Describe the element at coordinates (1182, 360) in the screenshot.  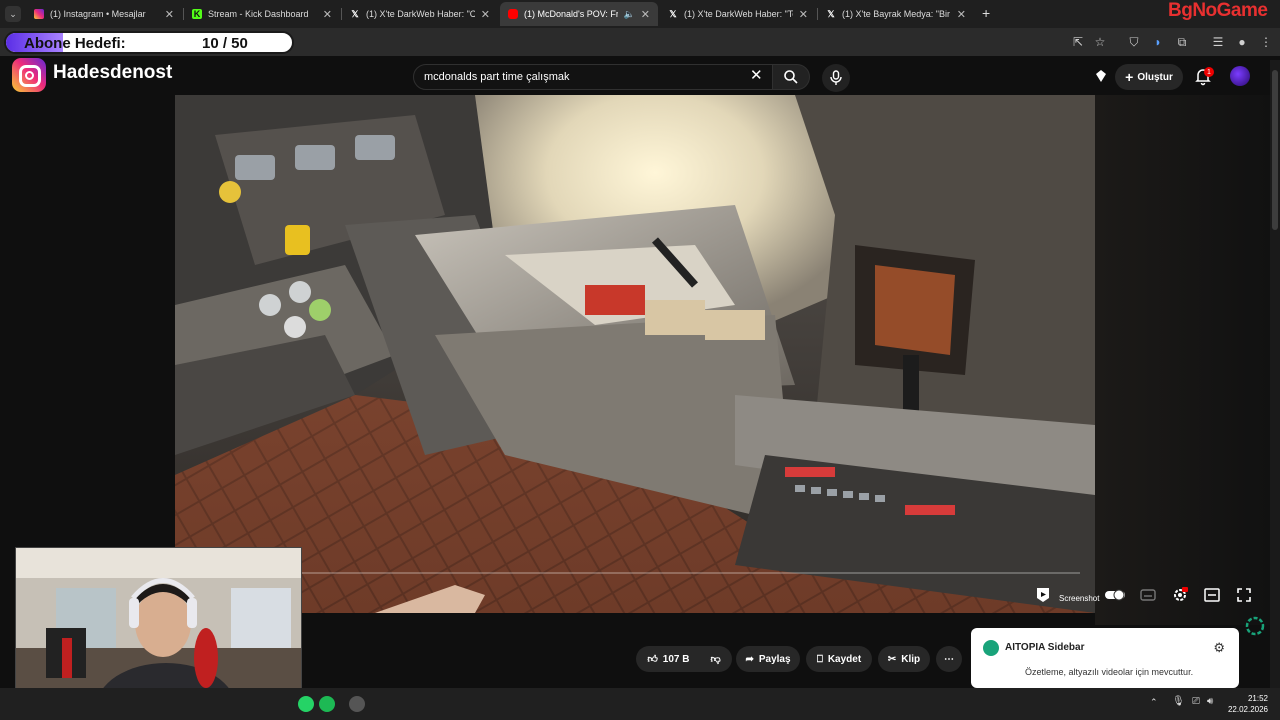
I see `ambient-glow` at that location.